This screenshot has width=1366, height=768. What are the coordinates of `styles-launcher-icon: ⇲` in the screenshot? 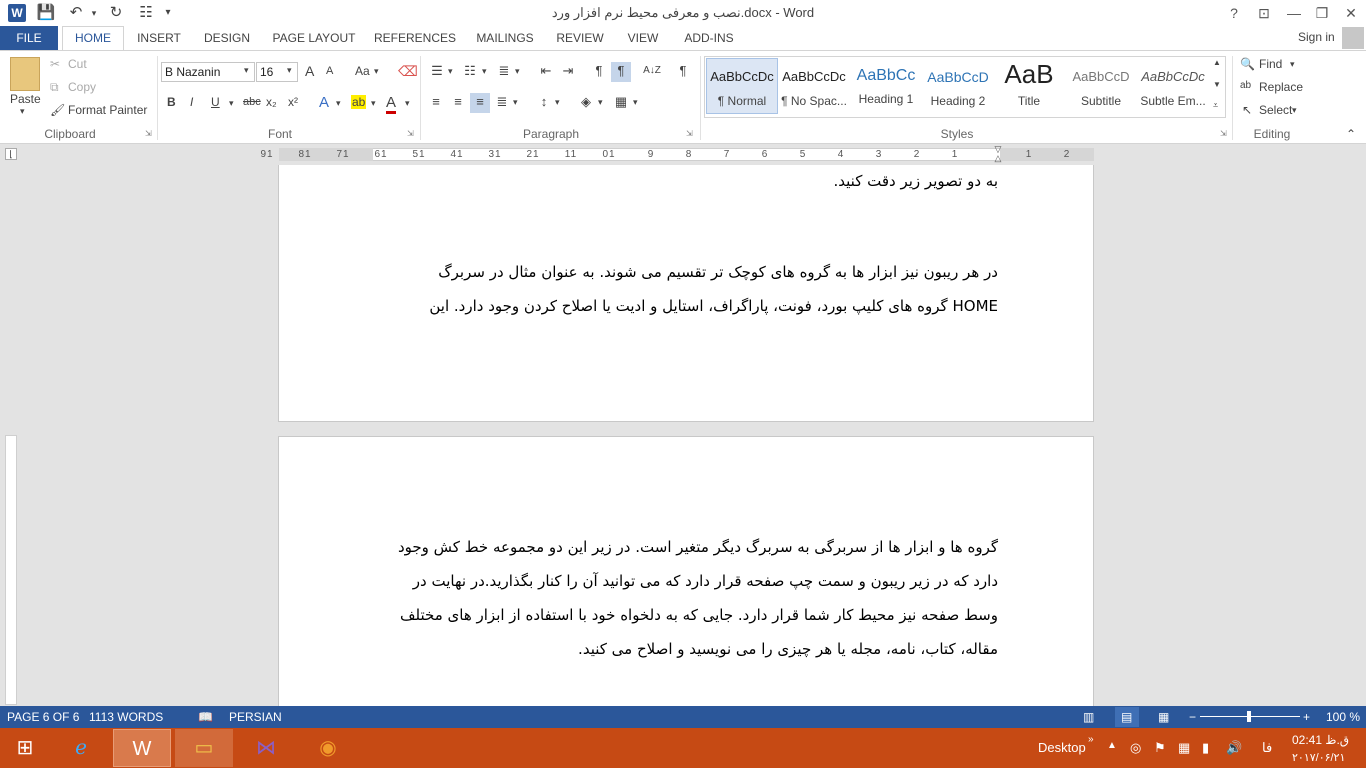 It's located at (1223, 133).